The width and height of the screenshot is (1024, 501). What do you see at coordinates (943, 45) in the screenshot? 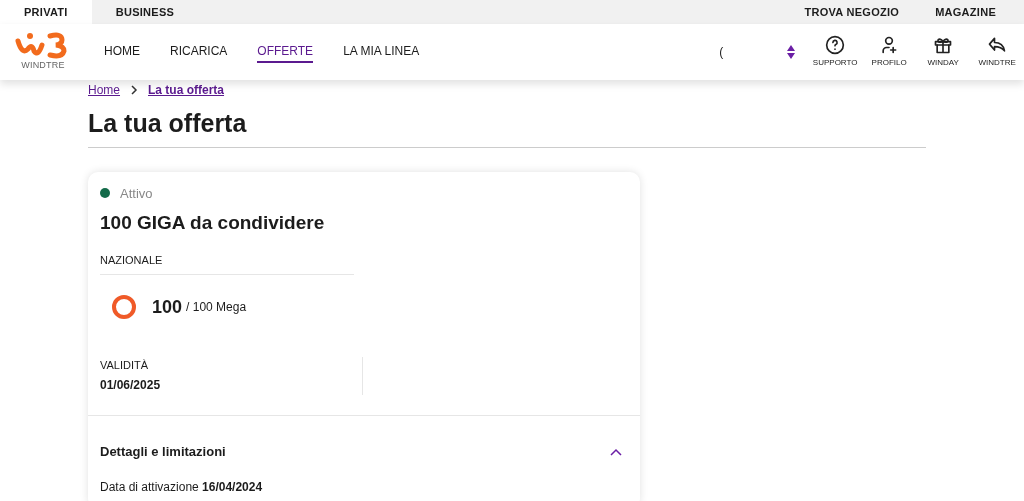
I see `gift-icon` at bounding box center [943, 45].